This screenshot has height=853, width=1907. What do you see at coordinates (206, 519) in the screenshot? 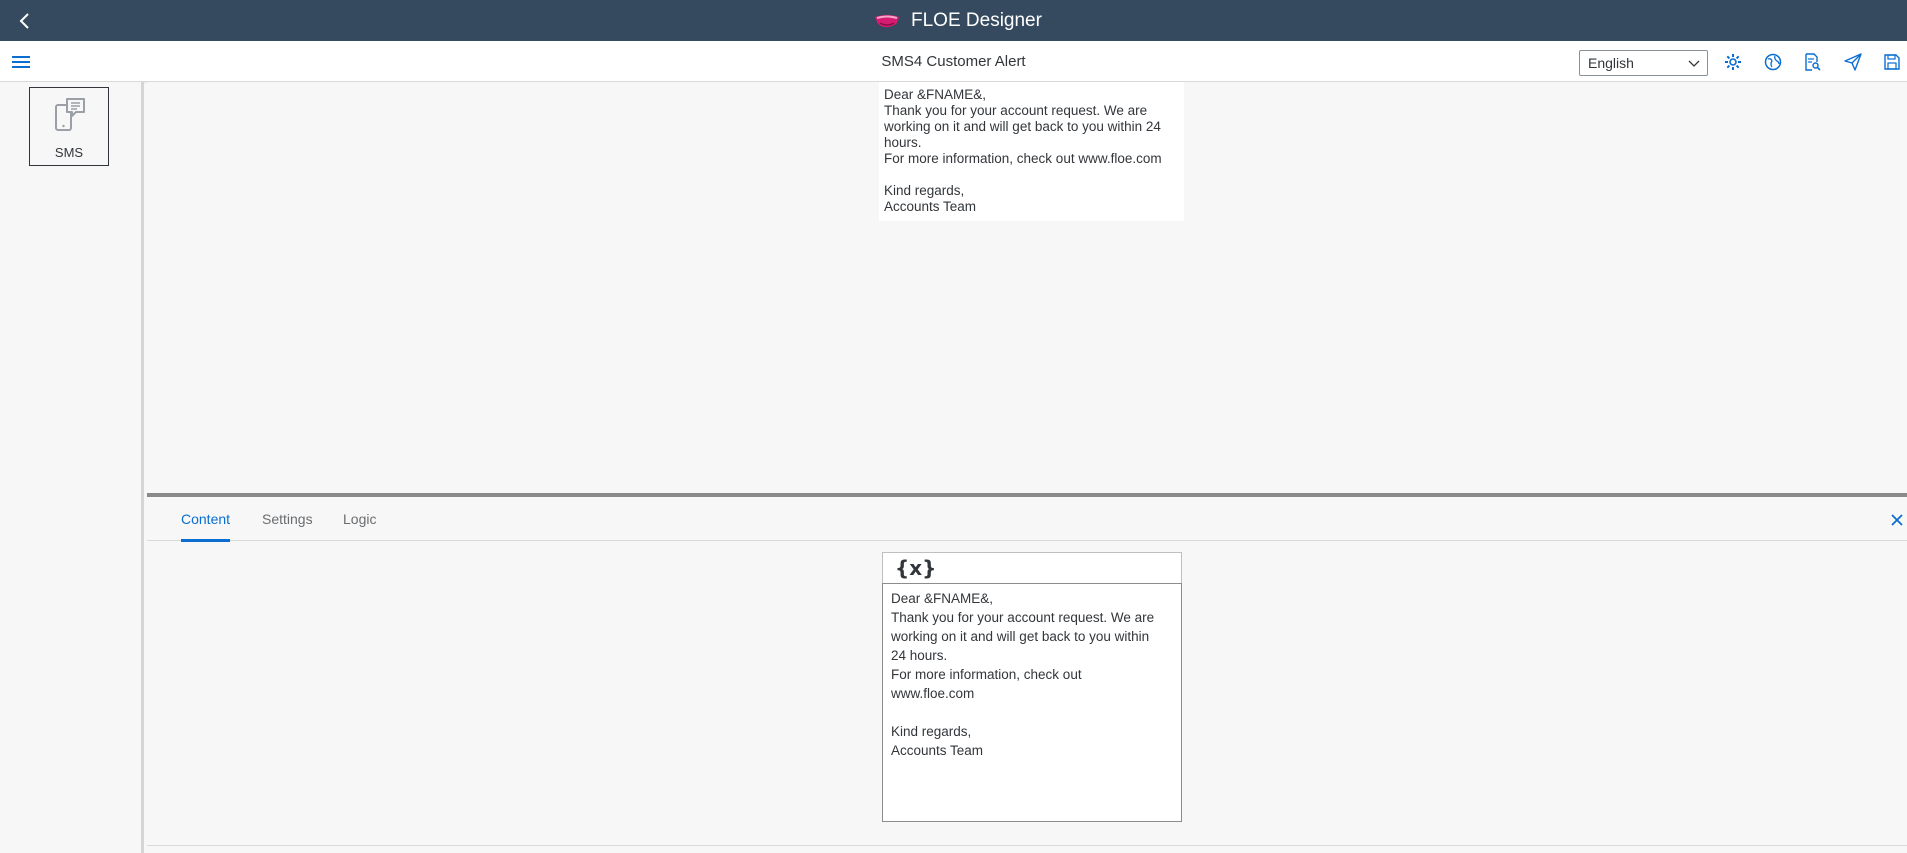
I see `tab-content: Content` at bounding box center [206, 519].